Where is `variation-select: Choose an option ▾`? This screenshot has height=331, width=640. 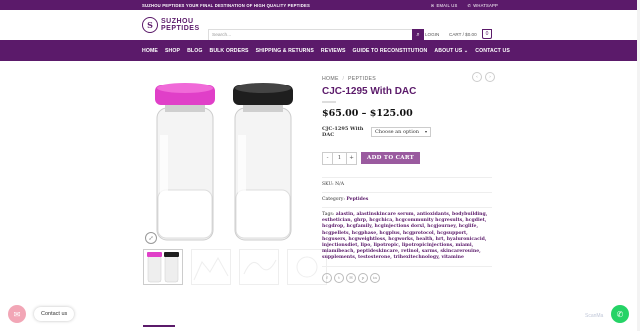 variation-select: Choose an option ▾ is located at coordinates (401, 131).